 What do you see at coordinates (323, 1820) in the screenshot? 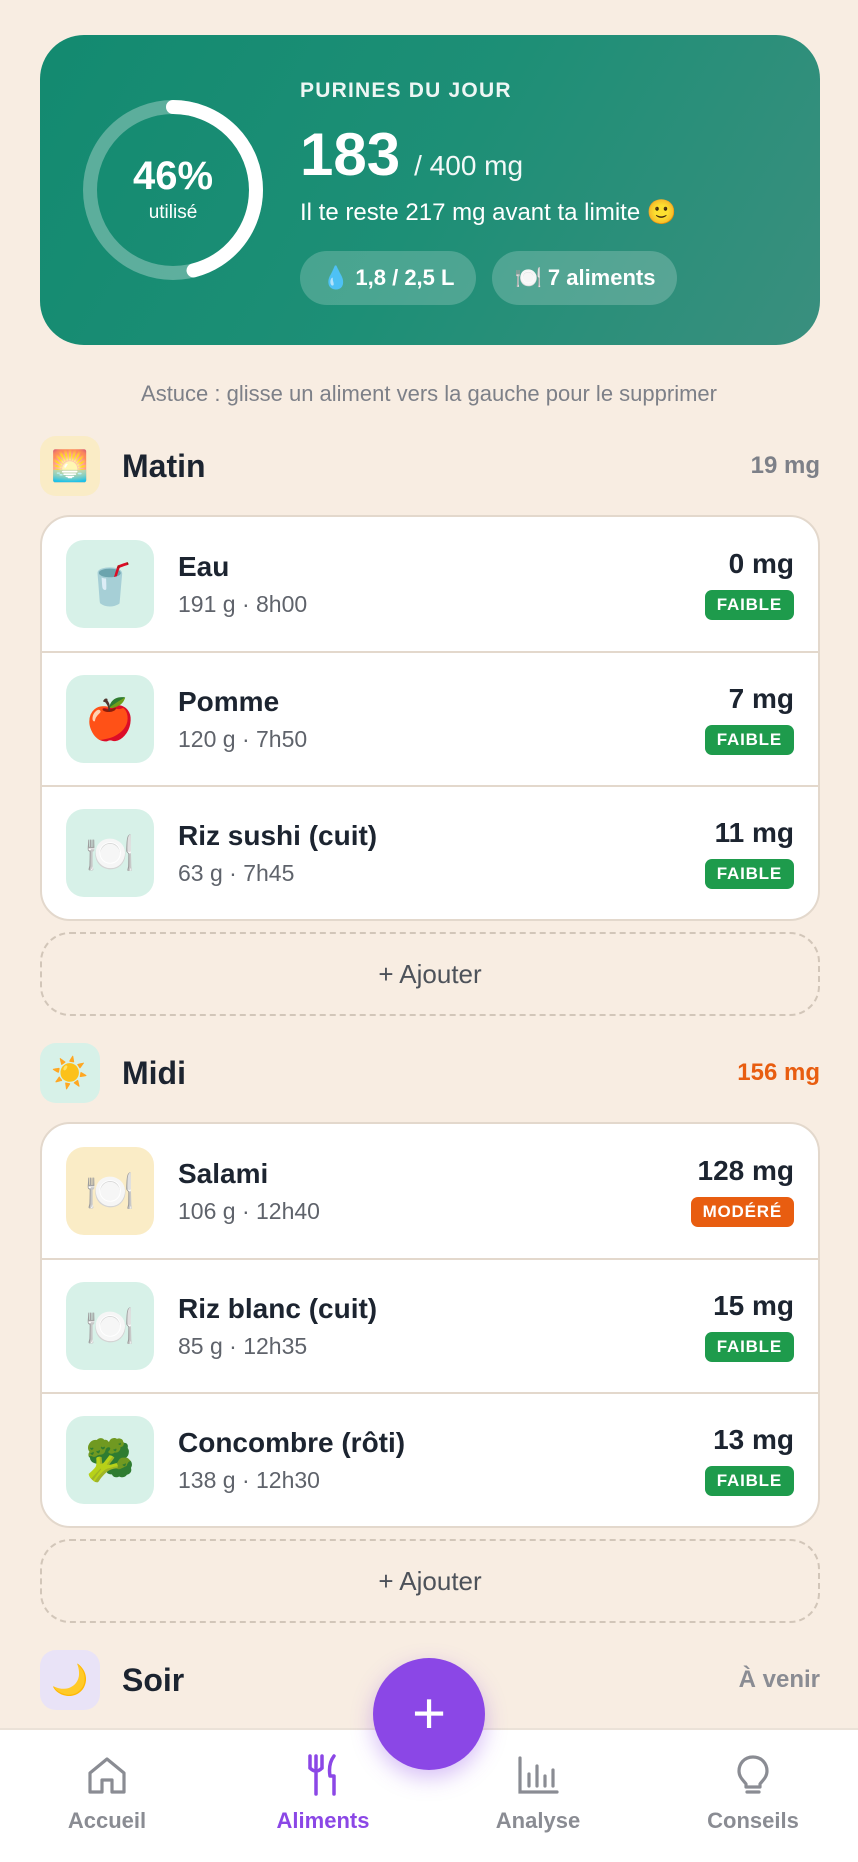
I see `nav-label: Aliments` at bounding box center [323, 1820].